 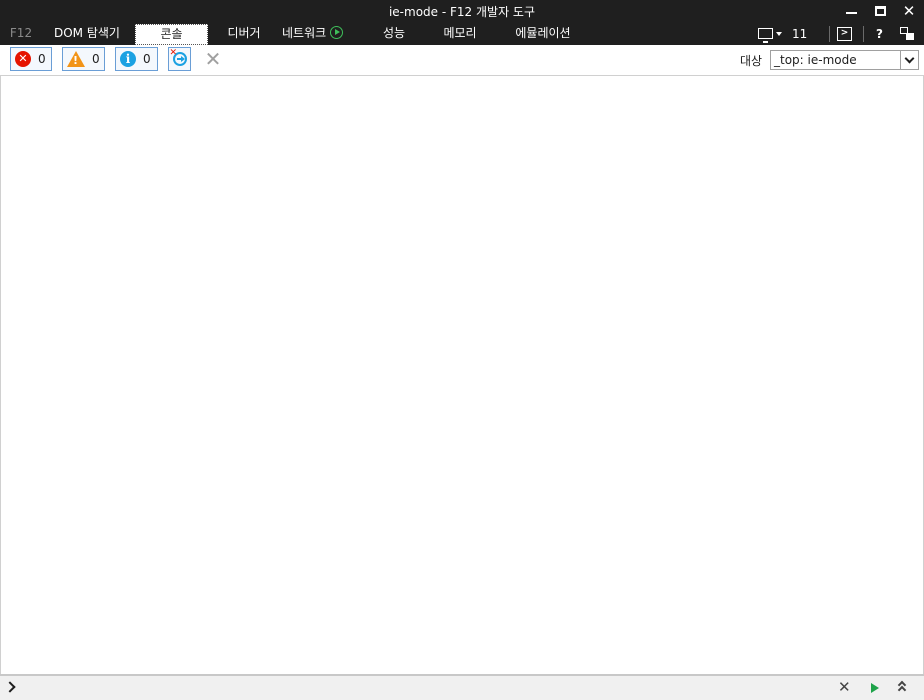 I want to click on minimize-button, so click(x=851, y=11).